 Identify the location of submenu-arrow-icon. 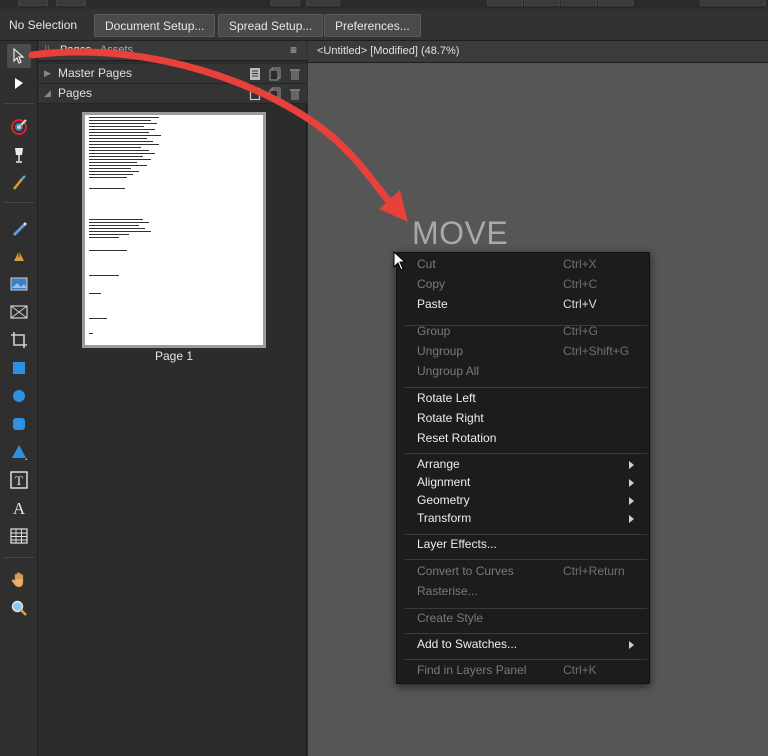
(631, 465).